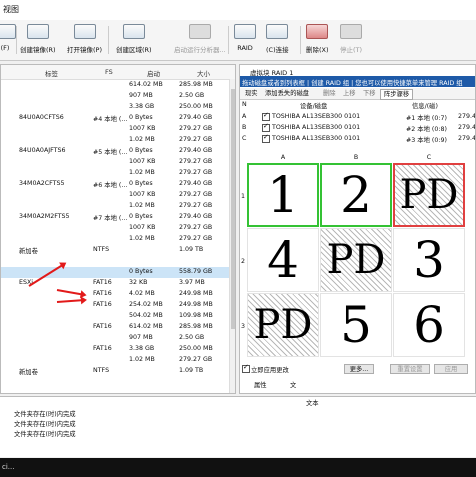 This screenshot has height=477, width=476. Describe the element at coordinates (410, 369) in the screenshot. I see `reset-settings-button: 重置设置` at that location.